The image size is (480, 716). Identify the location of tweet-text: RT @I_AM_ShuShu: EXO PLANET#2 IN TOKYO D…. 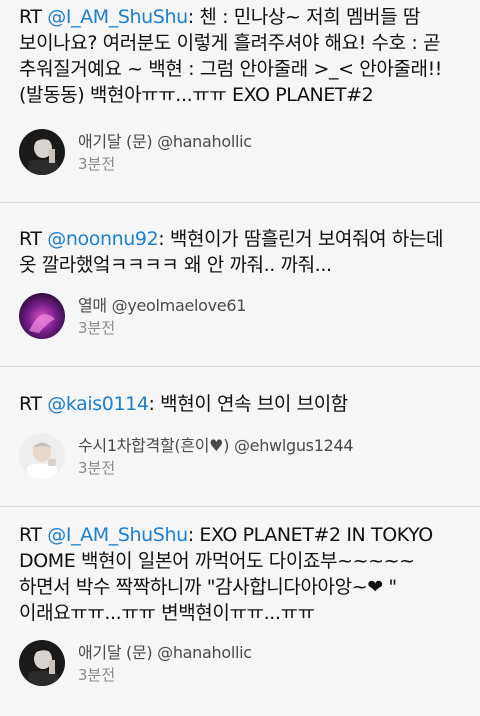
(241, 574).